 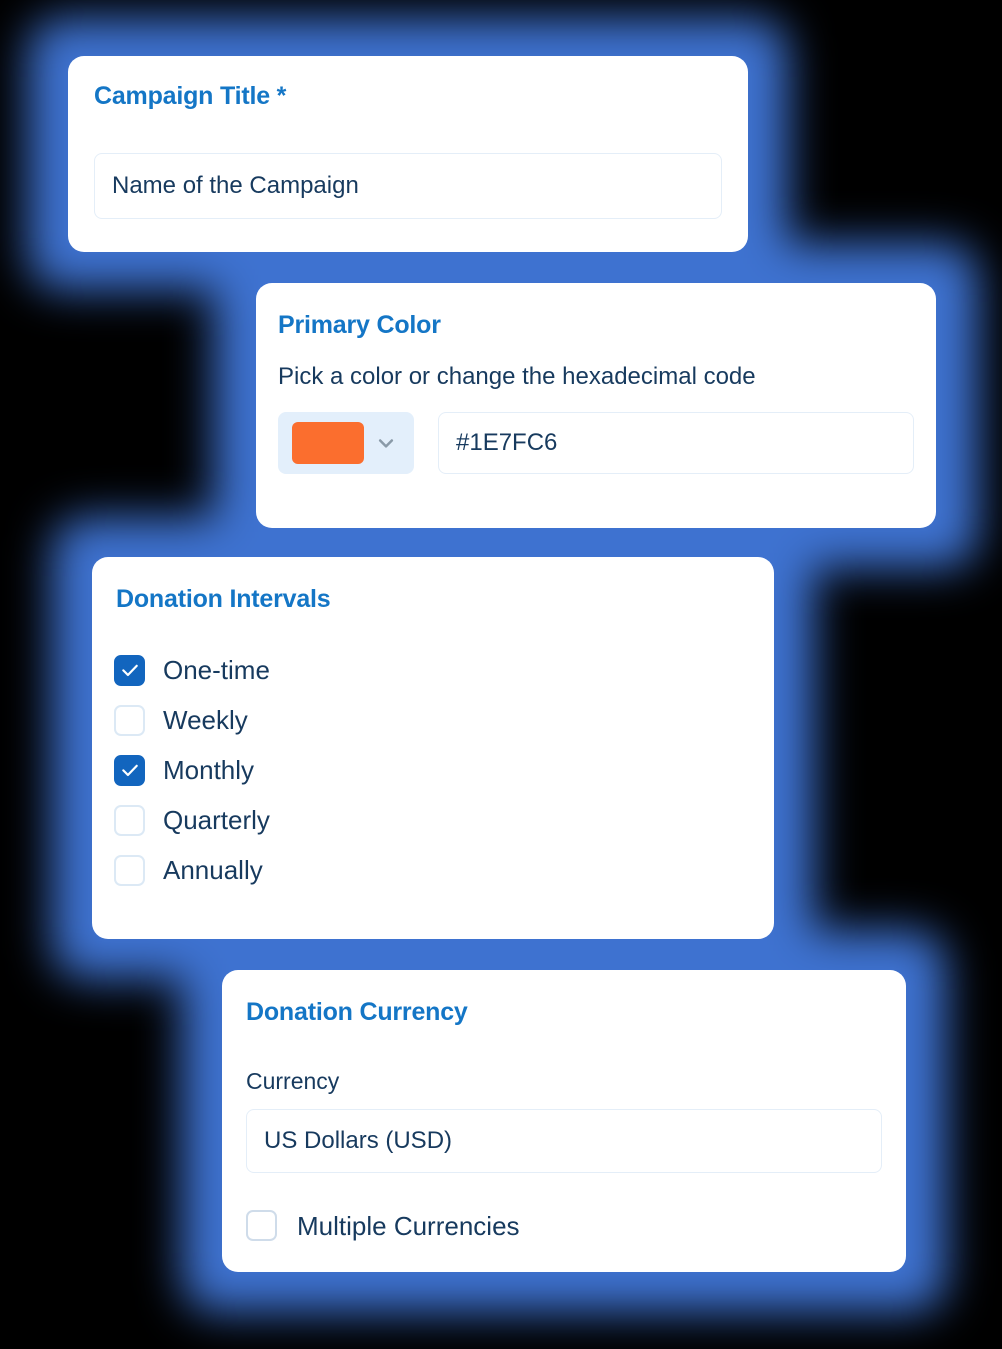 What do you see at coordinates (190, 96) in the screenshot?
I see `campaign-title-heading: Campaign Title *` at bounding box center [190, 96].